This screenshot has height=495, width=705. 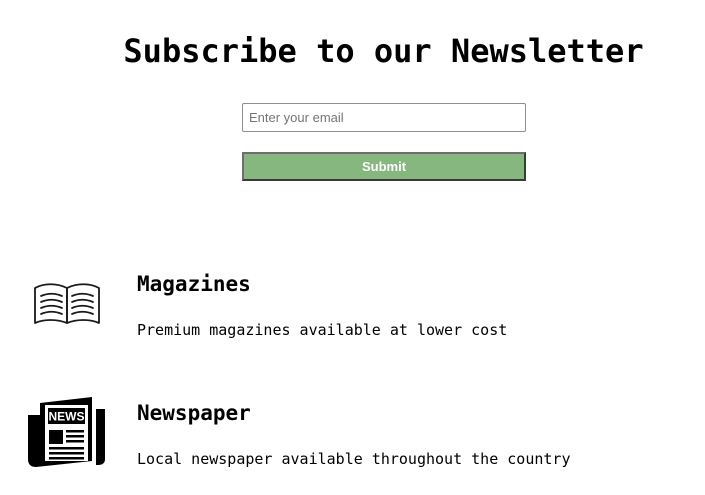 I want to click on feature-title: Newspaper, so click(x=194, y=413).